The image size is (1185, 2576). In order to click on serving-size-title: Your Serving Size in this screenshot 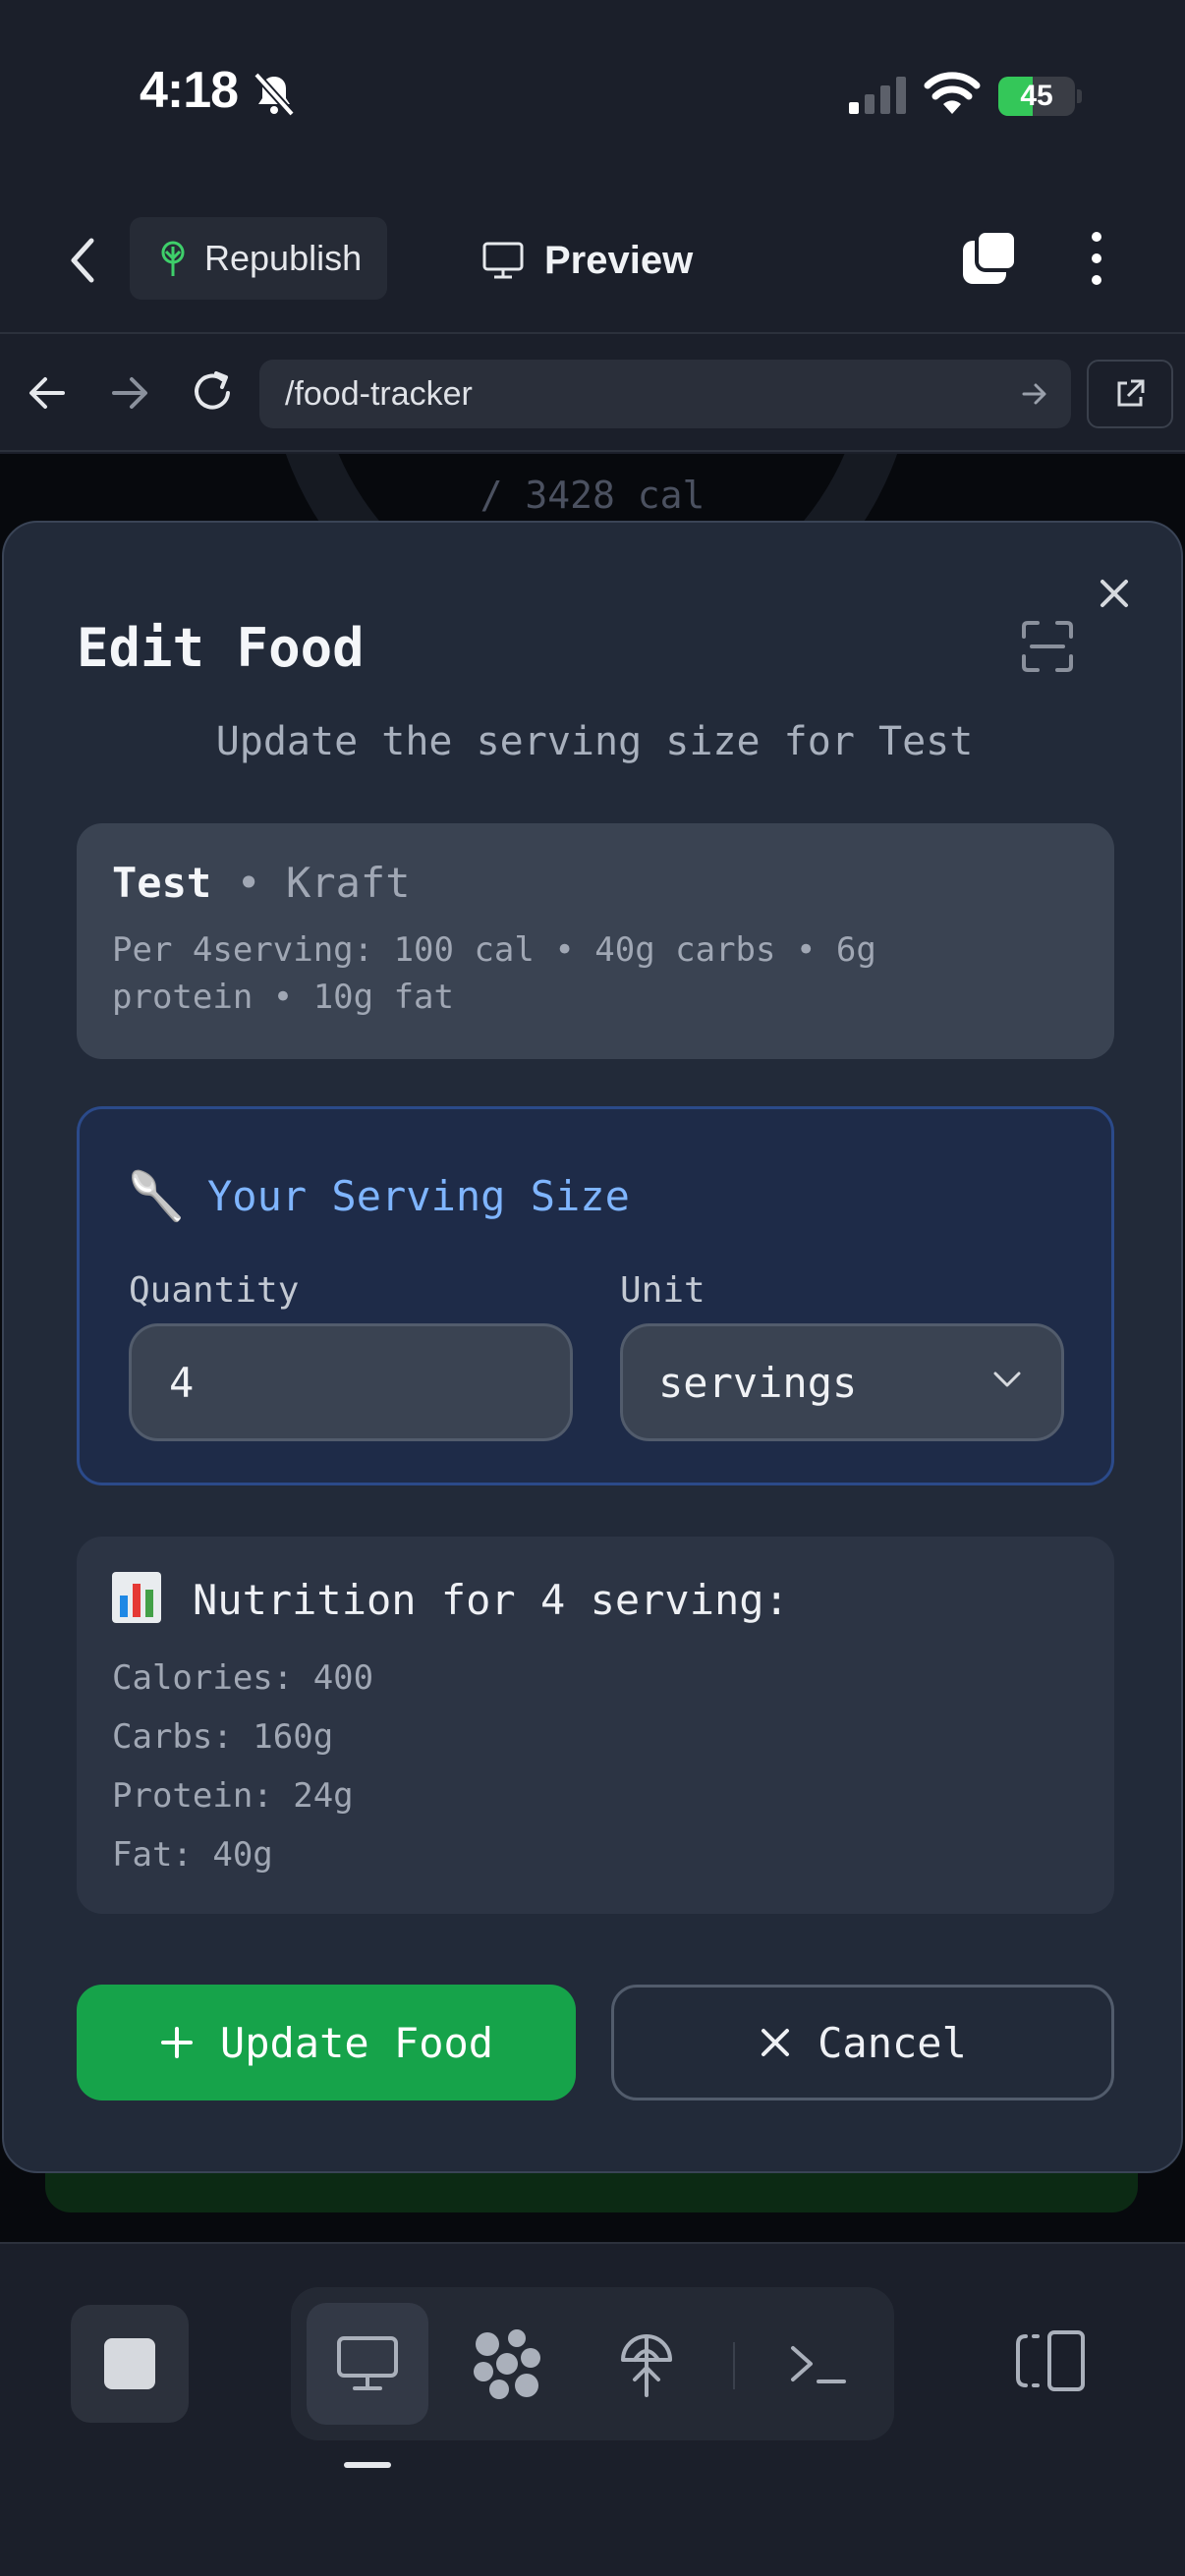, I will do `click(418, 1196)`.